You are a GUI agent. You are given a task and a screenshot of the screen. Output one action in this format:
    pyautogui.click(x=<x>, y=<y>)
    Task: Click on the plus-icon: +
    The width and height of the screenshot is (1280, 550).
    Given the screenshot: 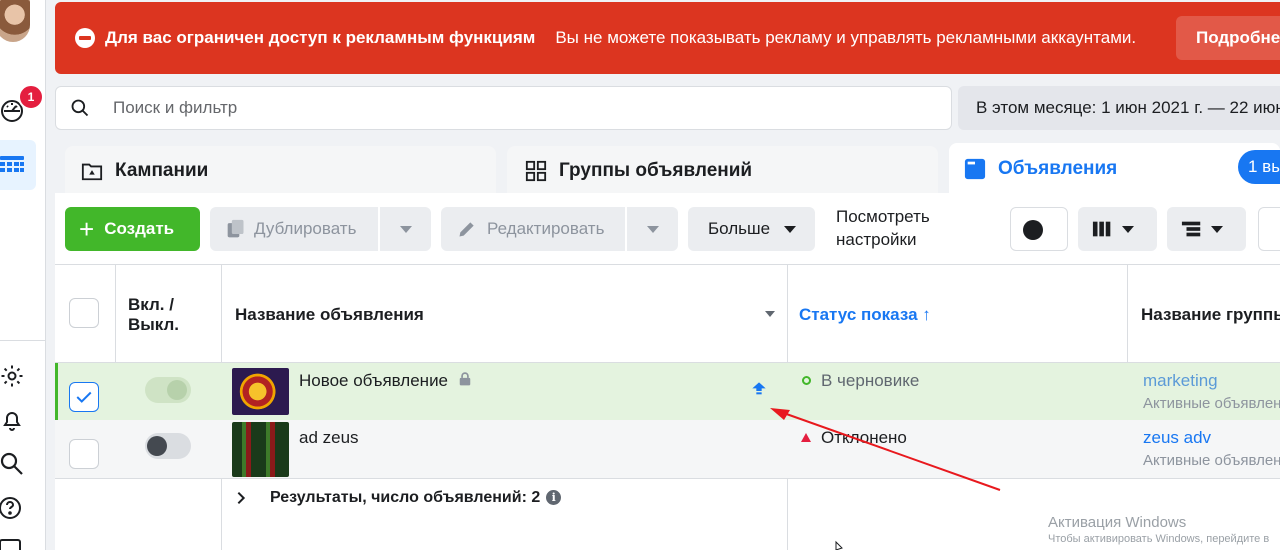 What is the action you would take?
    pyautogui.click(x=87, y=229)
    